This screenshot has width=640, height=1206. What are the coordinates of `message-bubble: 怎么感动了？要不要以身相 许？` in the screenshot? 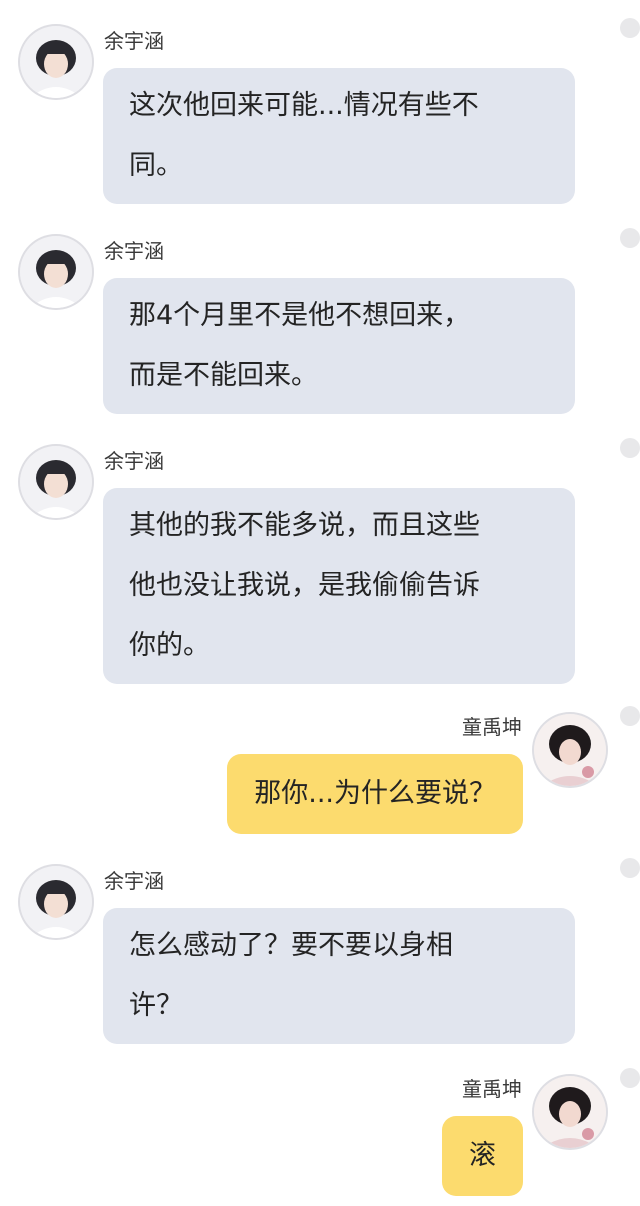 It's located at (339, 976).